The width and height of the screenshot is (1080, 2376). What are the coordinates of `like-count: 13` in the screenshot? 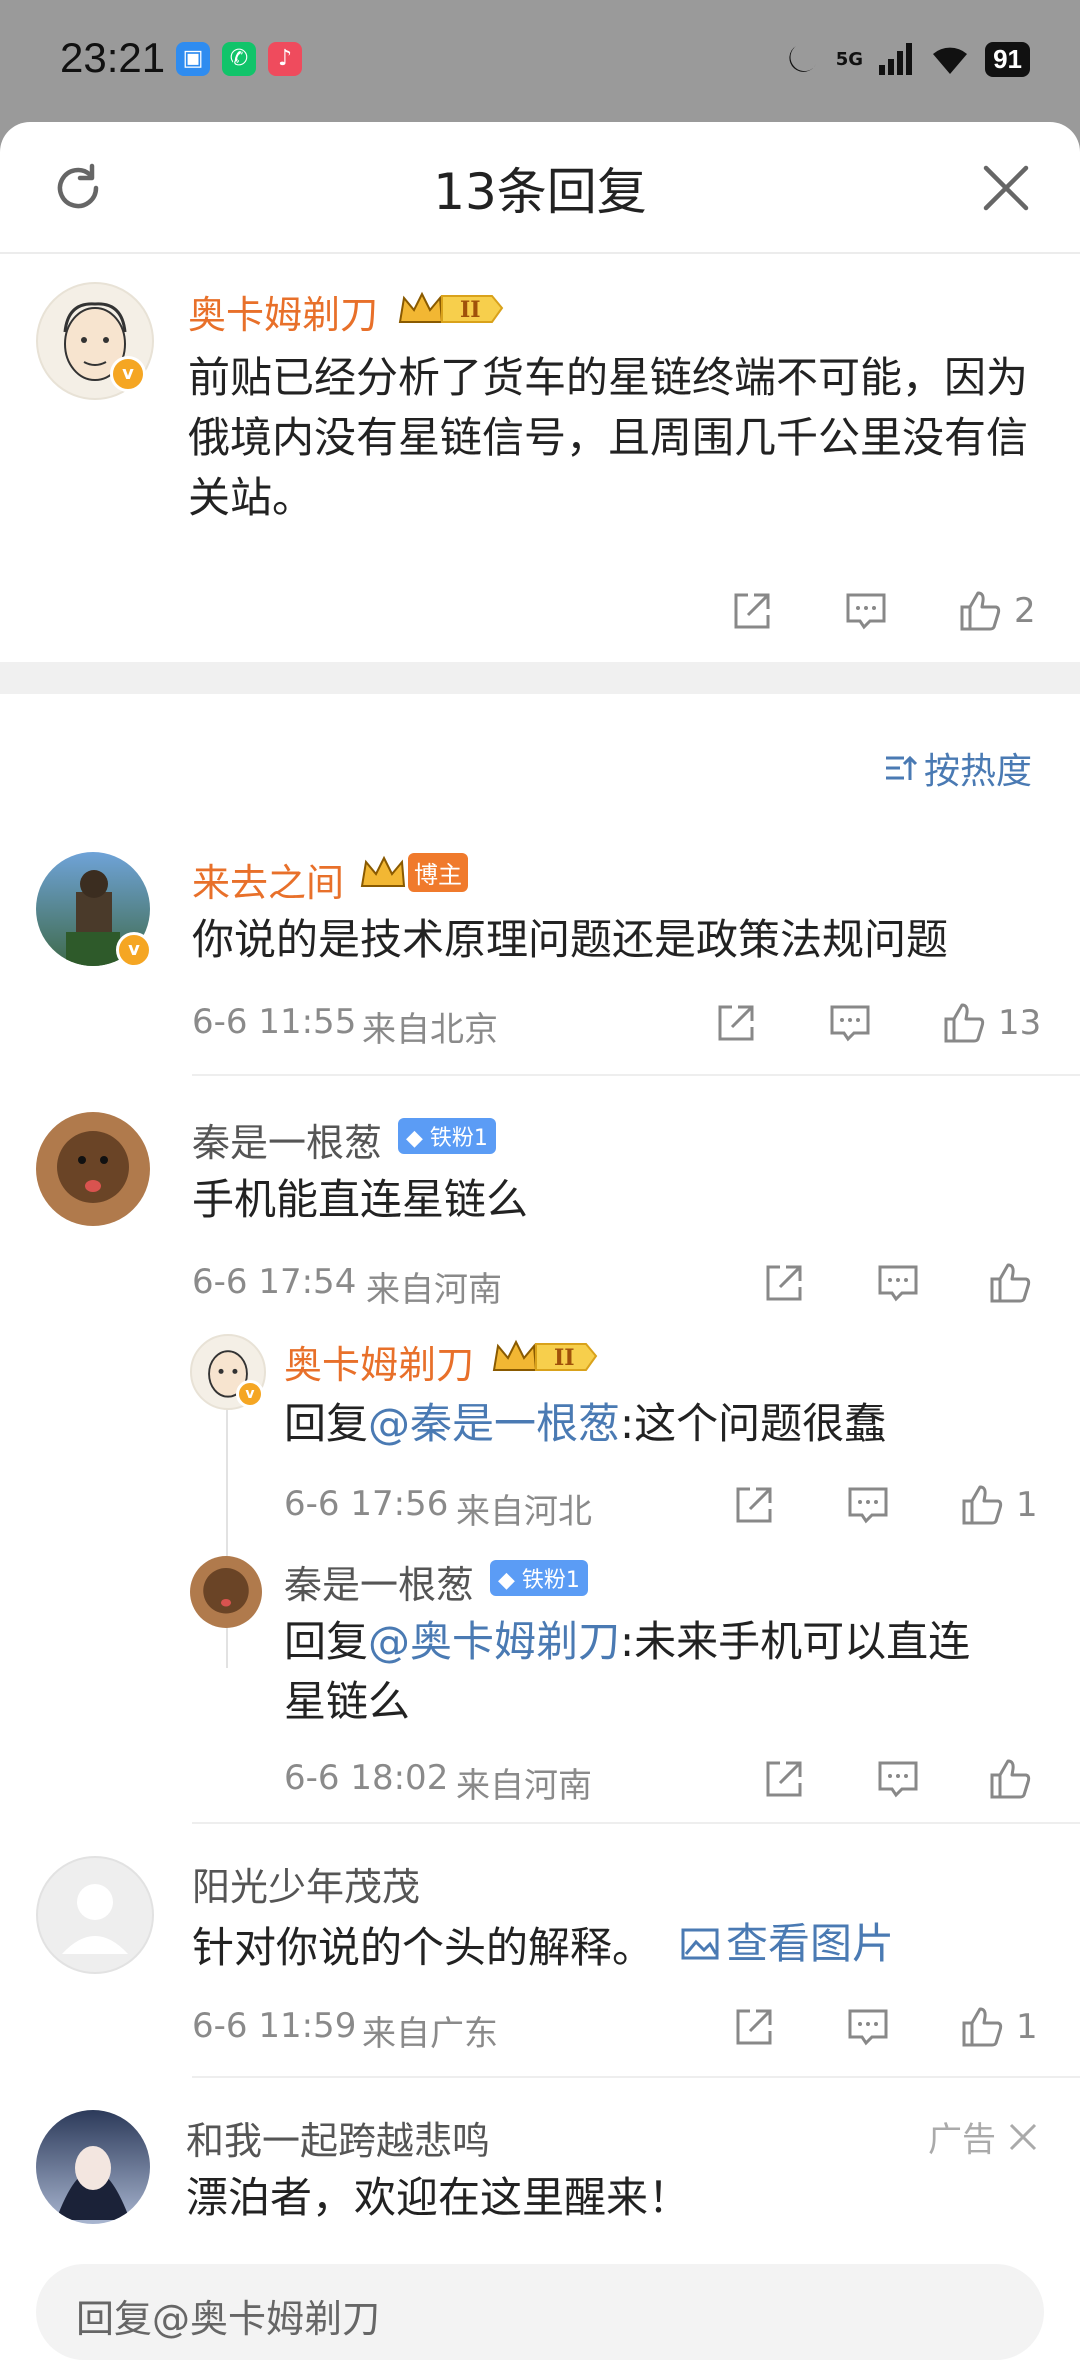 It's located at (1020, 1023).